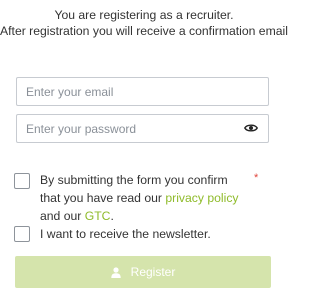  I want to click on email-input, so click(129, 91).